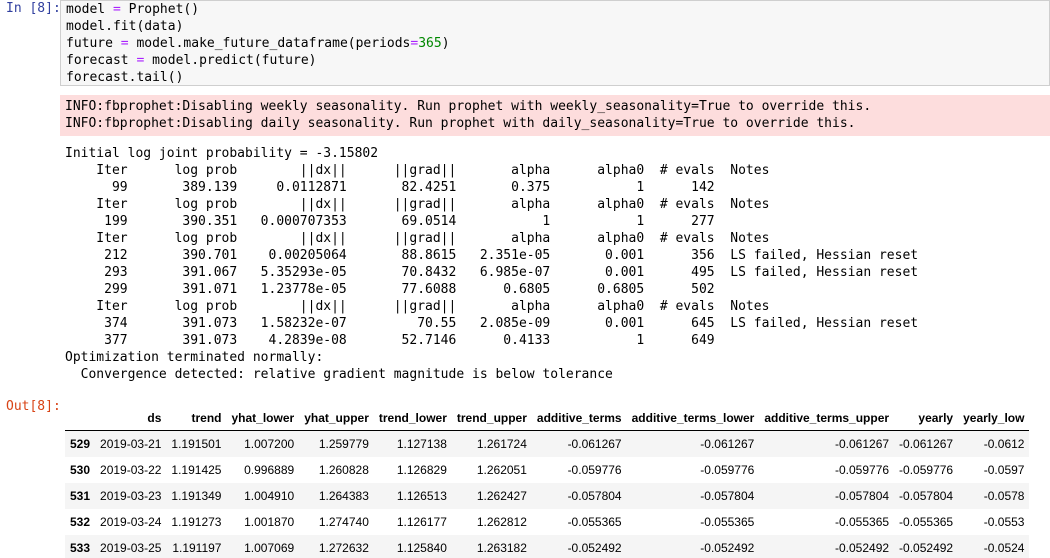 Image resolution: width=1050 pixels, height=558 pixels. What do you see at coordinates (197, 548) in the screenshot?
I see `table-cell: 1.191197` at bounding box center [197, 548].